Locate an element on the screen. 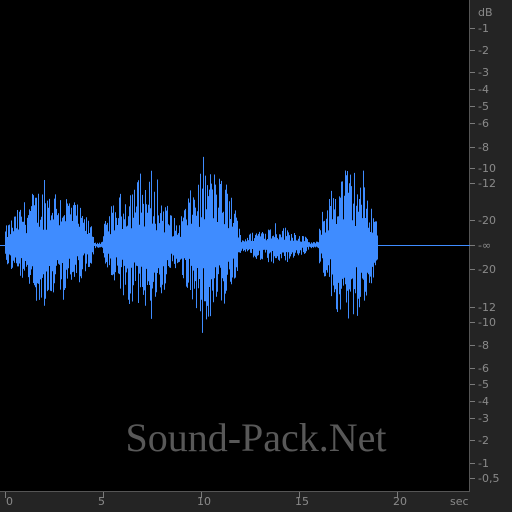 This screenshot has height=512, width=512. time-tick-label: 5 is located at coordinates (101, 501).